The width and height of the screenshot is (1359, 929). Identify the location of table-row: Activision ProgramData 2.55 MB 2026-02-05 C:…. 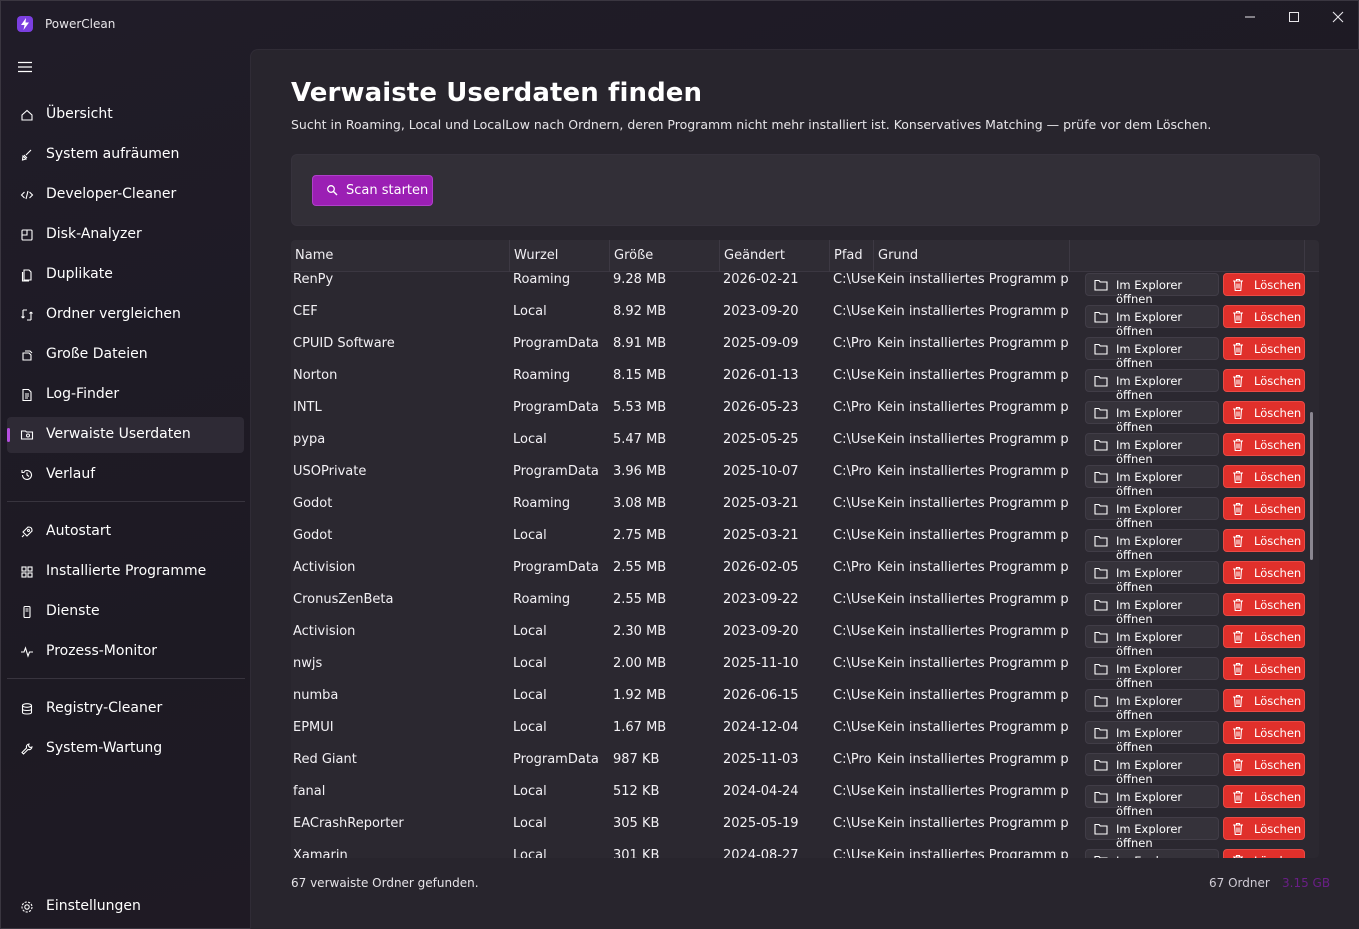
(805, 575).